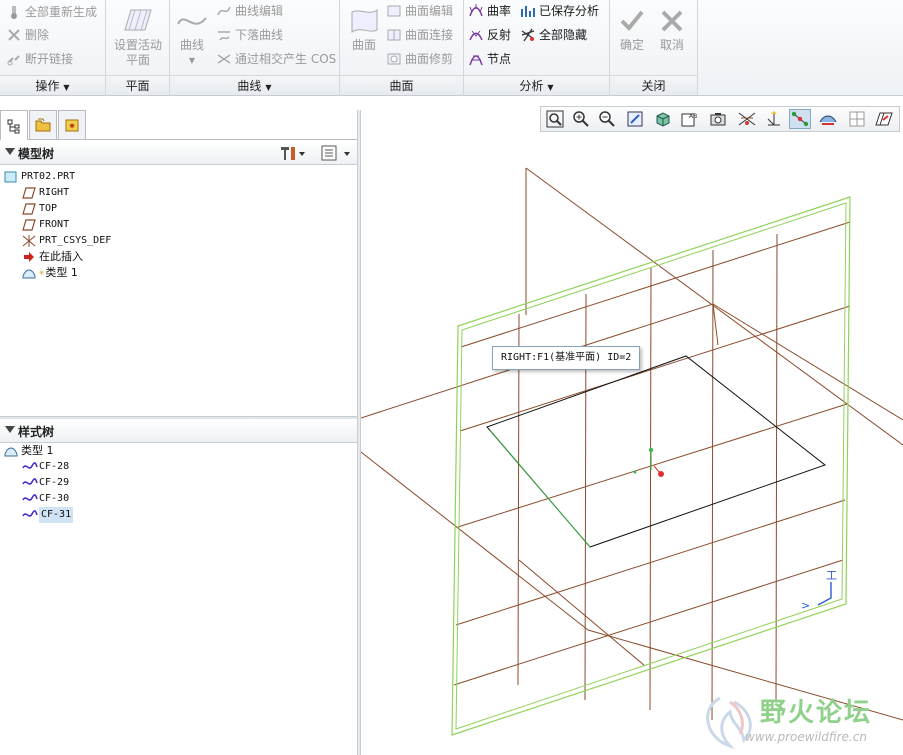  What do you see at coordinates (36, 432) in the screenshot?
I see `style-tree-title: 样式树` at bounding box center [36, 432].